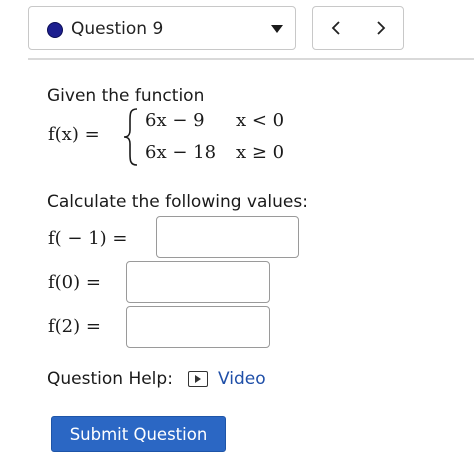 Image resolution: width=474 pixels, height=458 pixels. What do you see at coordinates (74, 282) in the screenshot?
I see `answer-label-f0: f(0) =` at bounding box center [74, 282].